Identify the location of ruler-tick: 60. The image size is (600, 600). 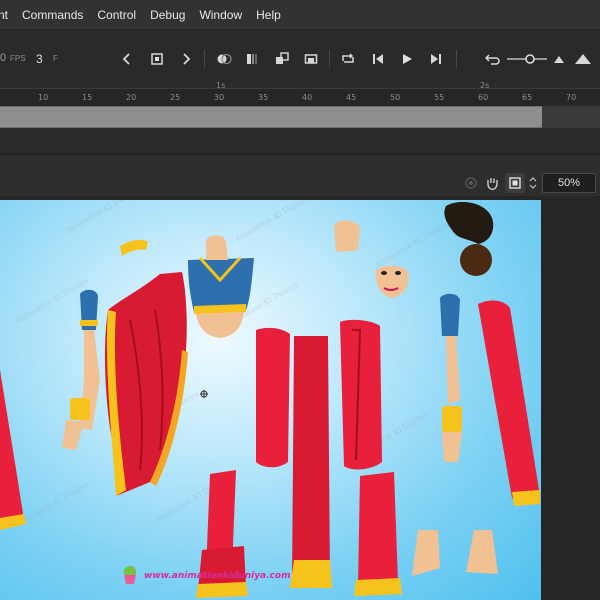
(483, 97).